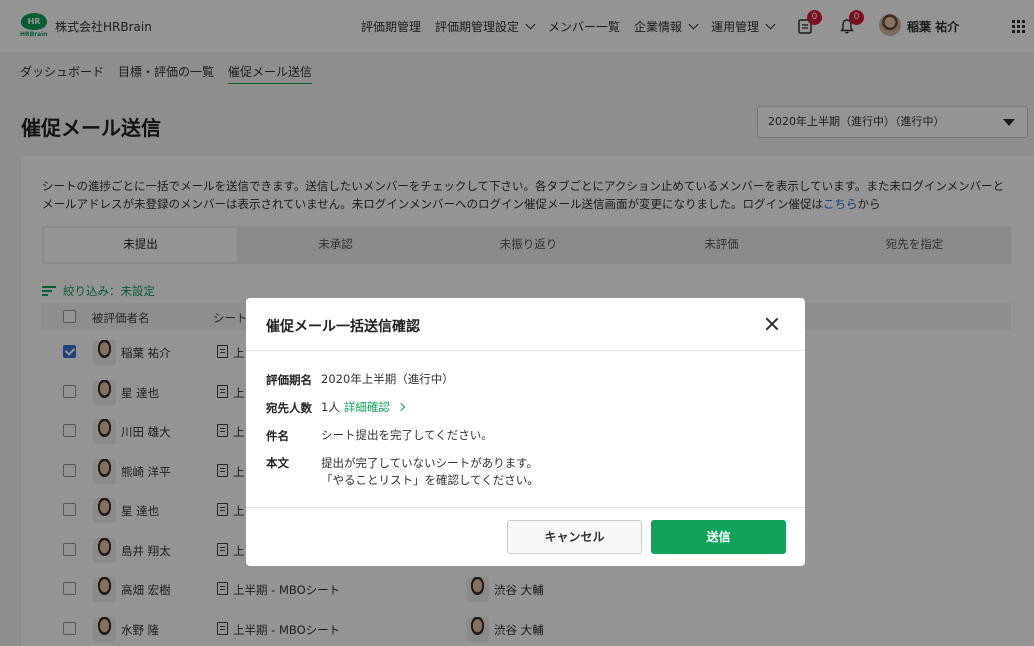  What do you see at coordinates (718, 537) in the screenshot?
I see `send-button: 送信` at bounding box center [718, 537].